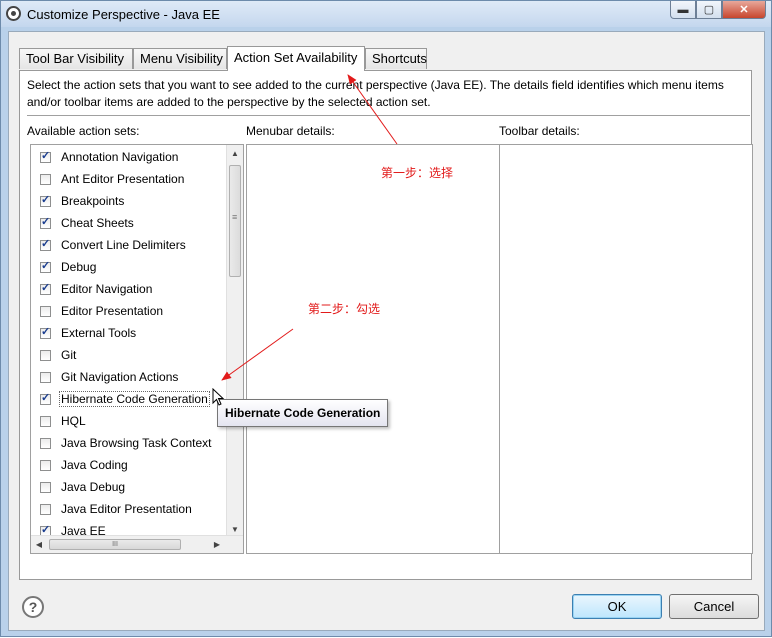 Image resolution: width=772 pixels, height=638 pixels. I want to click on mouse-cursor-icon, so click(218, 397).